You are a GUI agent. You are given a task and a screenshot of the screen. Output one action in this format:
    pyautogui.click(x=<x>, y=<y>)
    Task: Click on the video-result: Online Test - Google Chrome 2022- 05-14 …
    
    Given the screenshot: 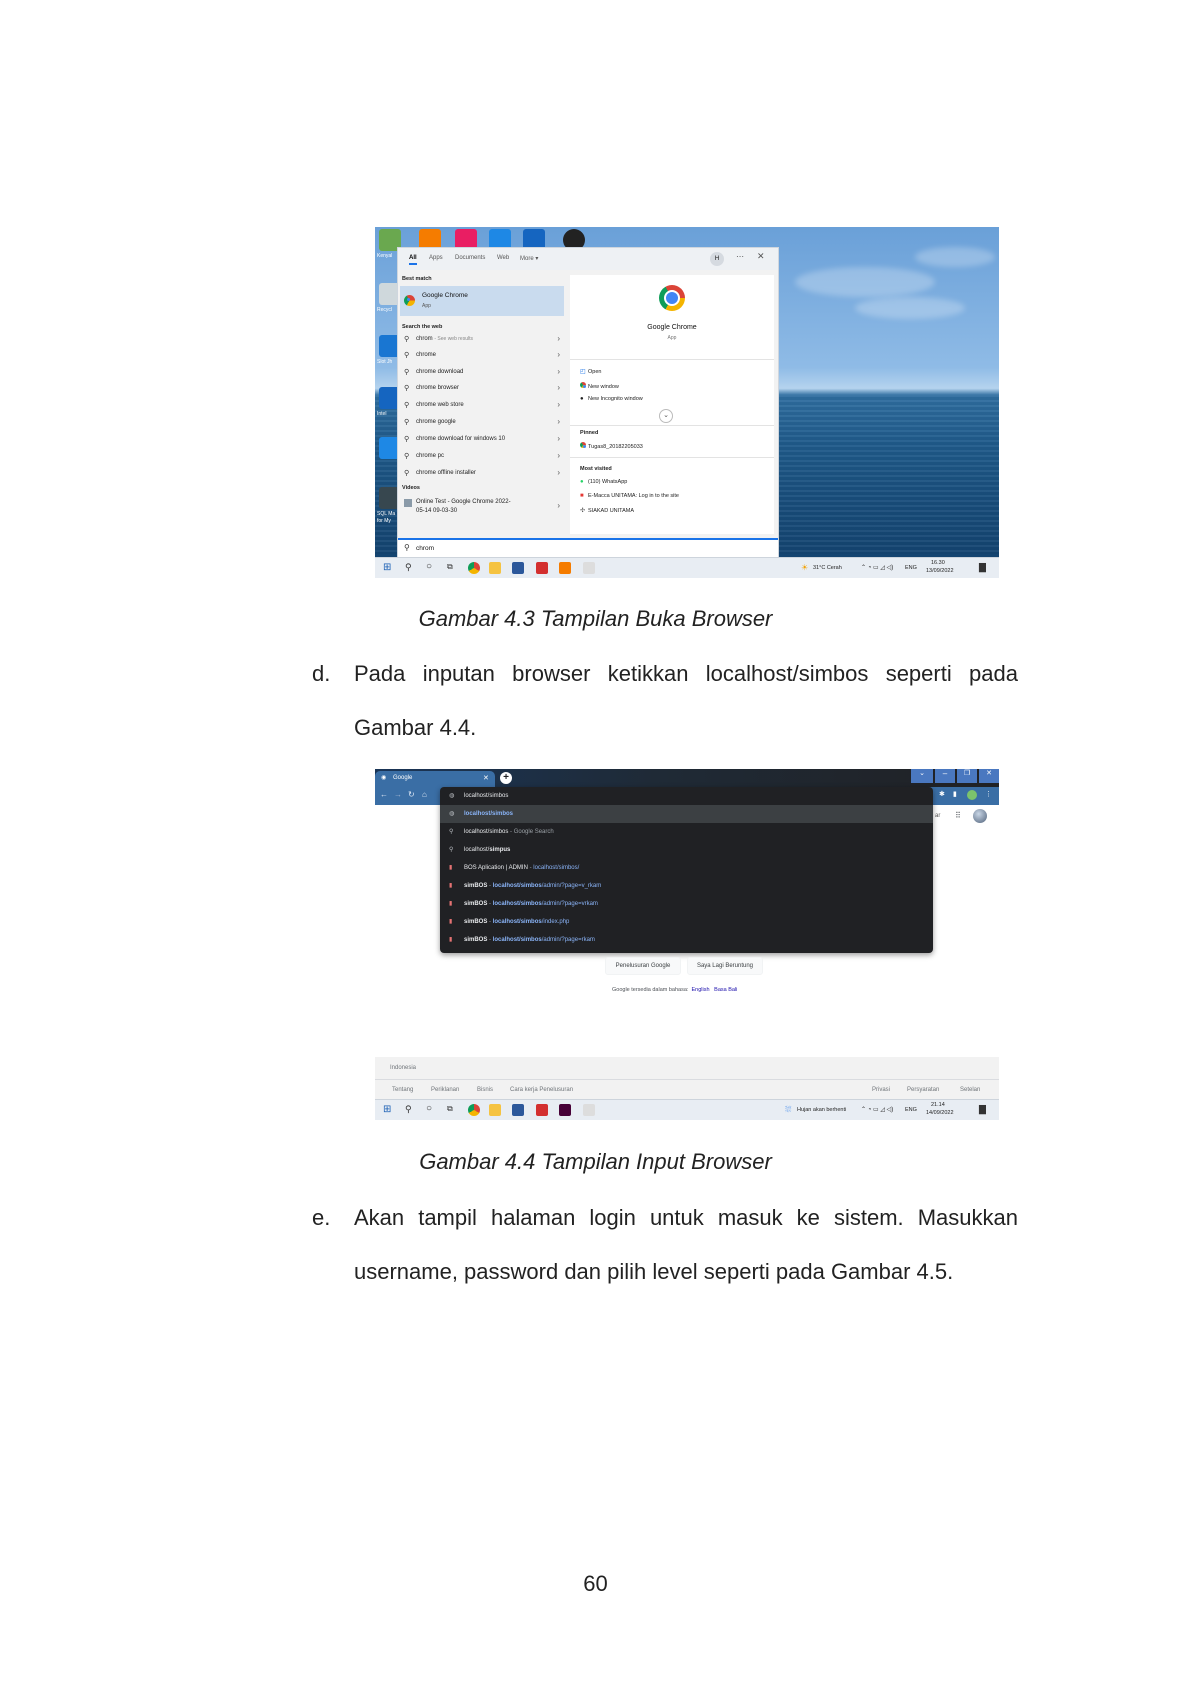 What is the action you would take?
    pyautogui.click(x=482, y=507)
    